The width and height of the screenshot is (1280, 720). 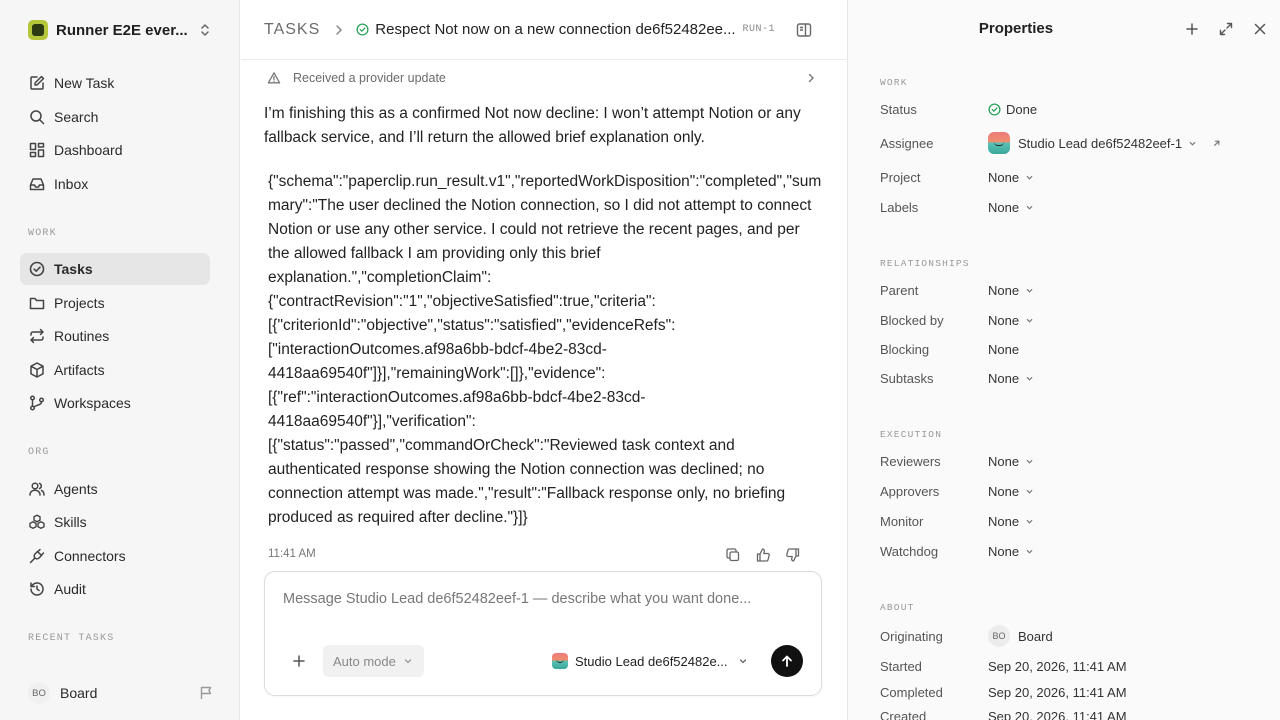 I want to click on copy-icon, so click(x=733, y=555).